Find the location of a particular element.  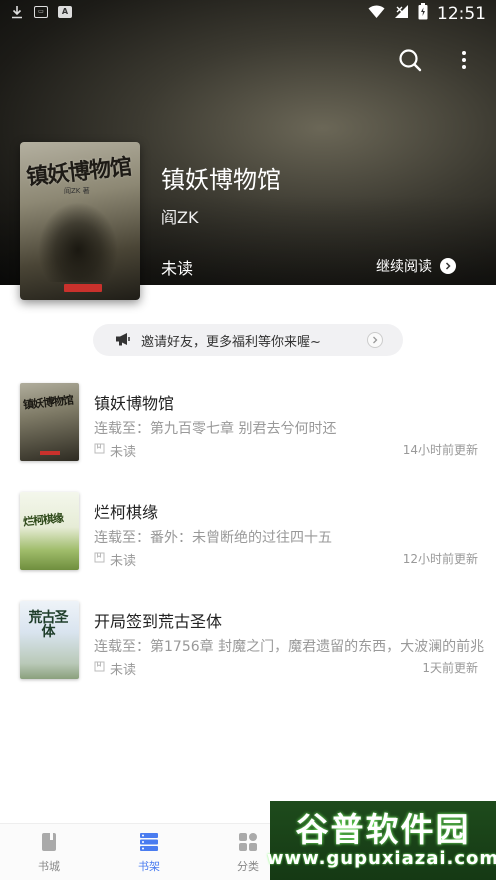

status-time: 12:51 is located at coordinates (461, 13).